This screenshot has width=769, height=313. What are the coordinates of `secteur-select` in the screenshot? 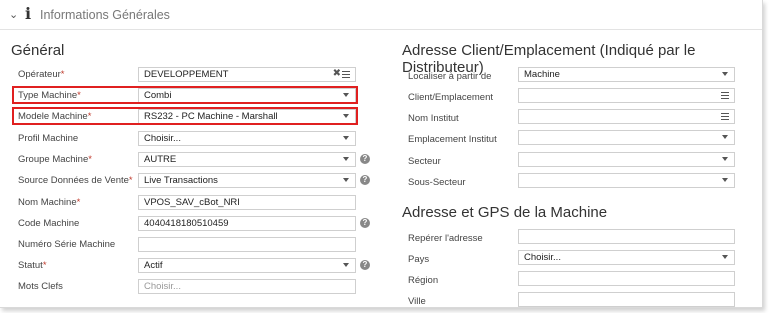 It's located at (626, 159).